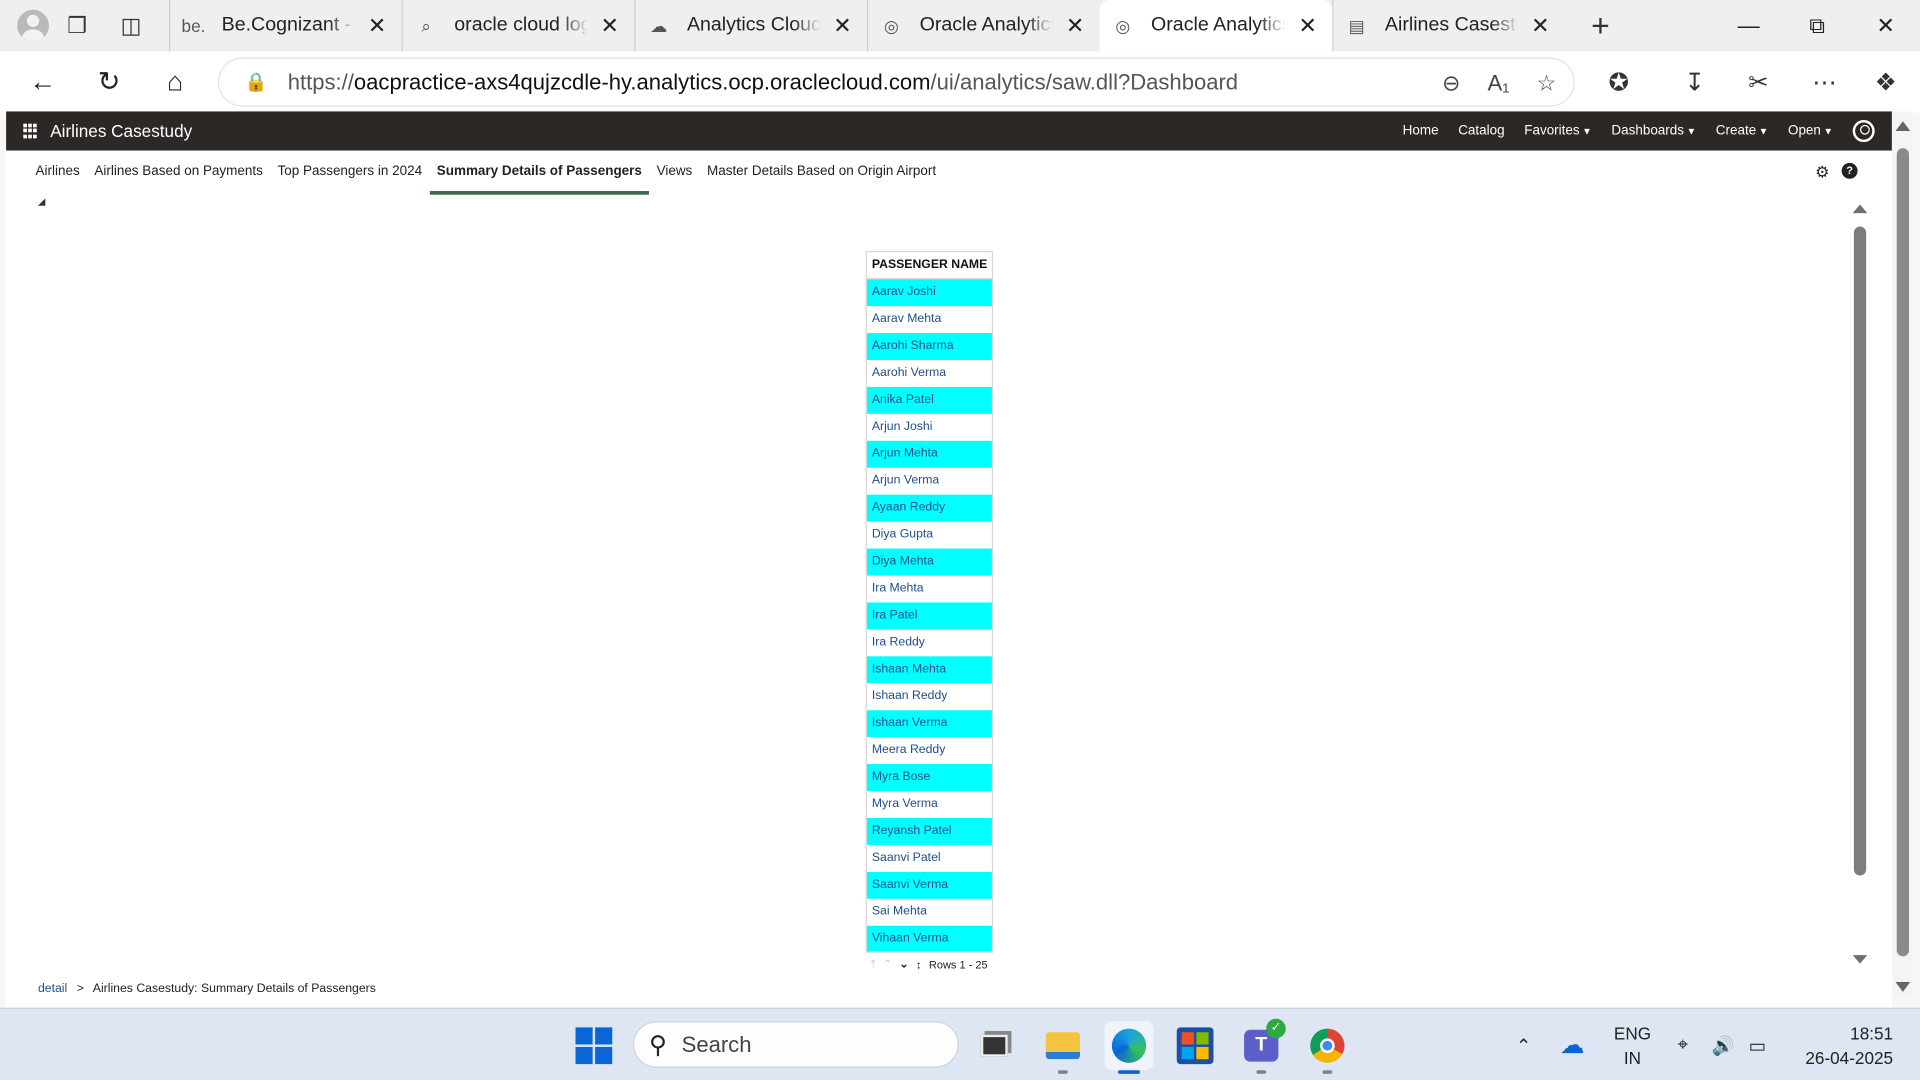  What do you see at coordinates (349, 177) in the screenshot?
I see `dashboard-tab: Top Passengers in 2024` at bounding box center [349, 177].